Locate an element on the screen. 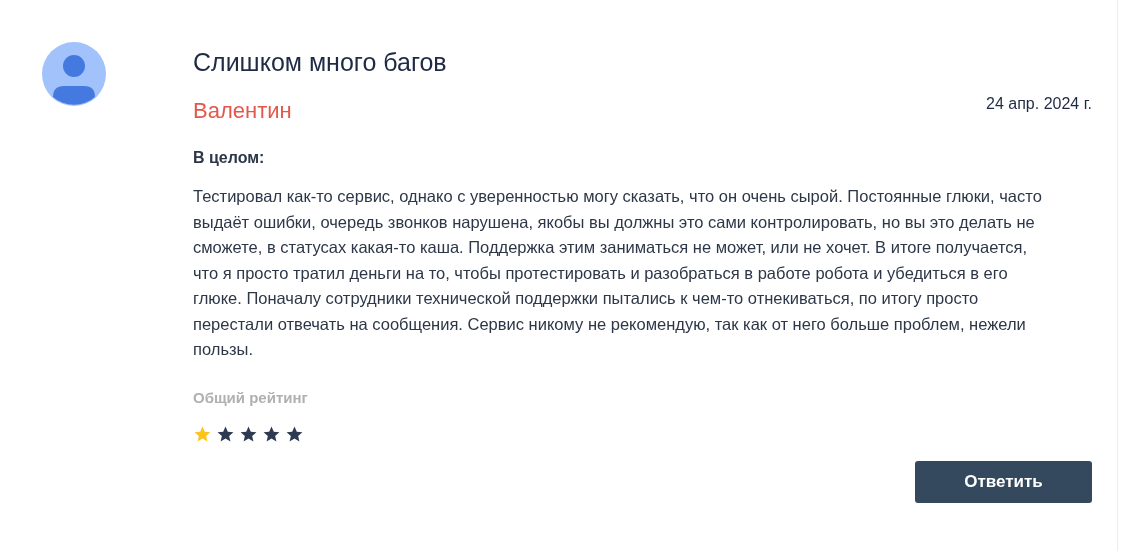 The width and height of the screenshot is (1126, 551). review-date: 24 апр. 2024 г. is located at coordinates (1039, 104).